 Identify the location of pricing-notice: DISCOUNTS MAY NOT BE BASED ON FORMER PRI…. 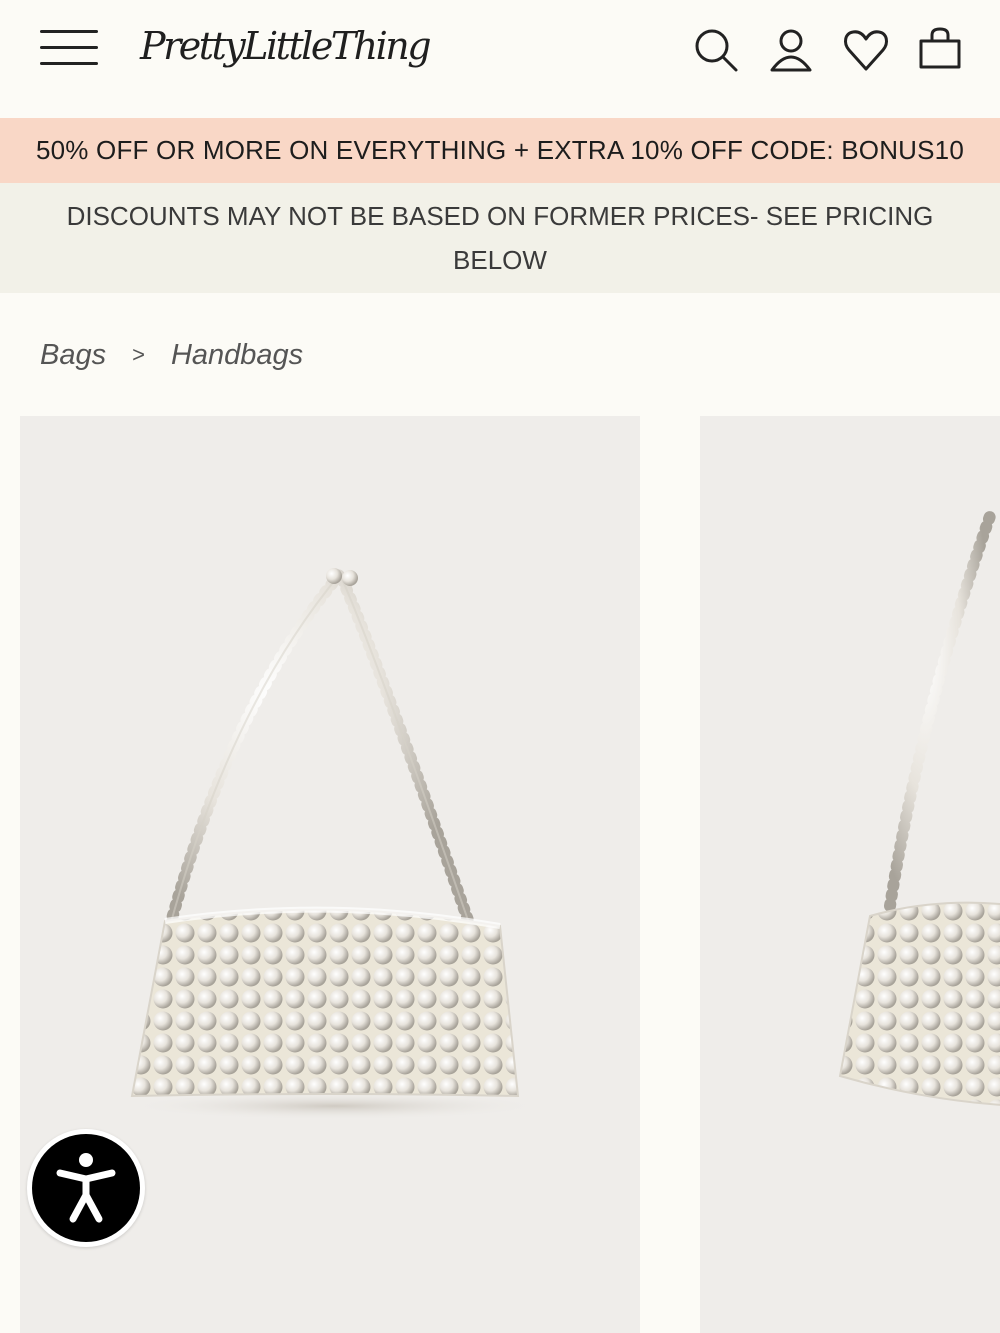
(500, 238).